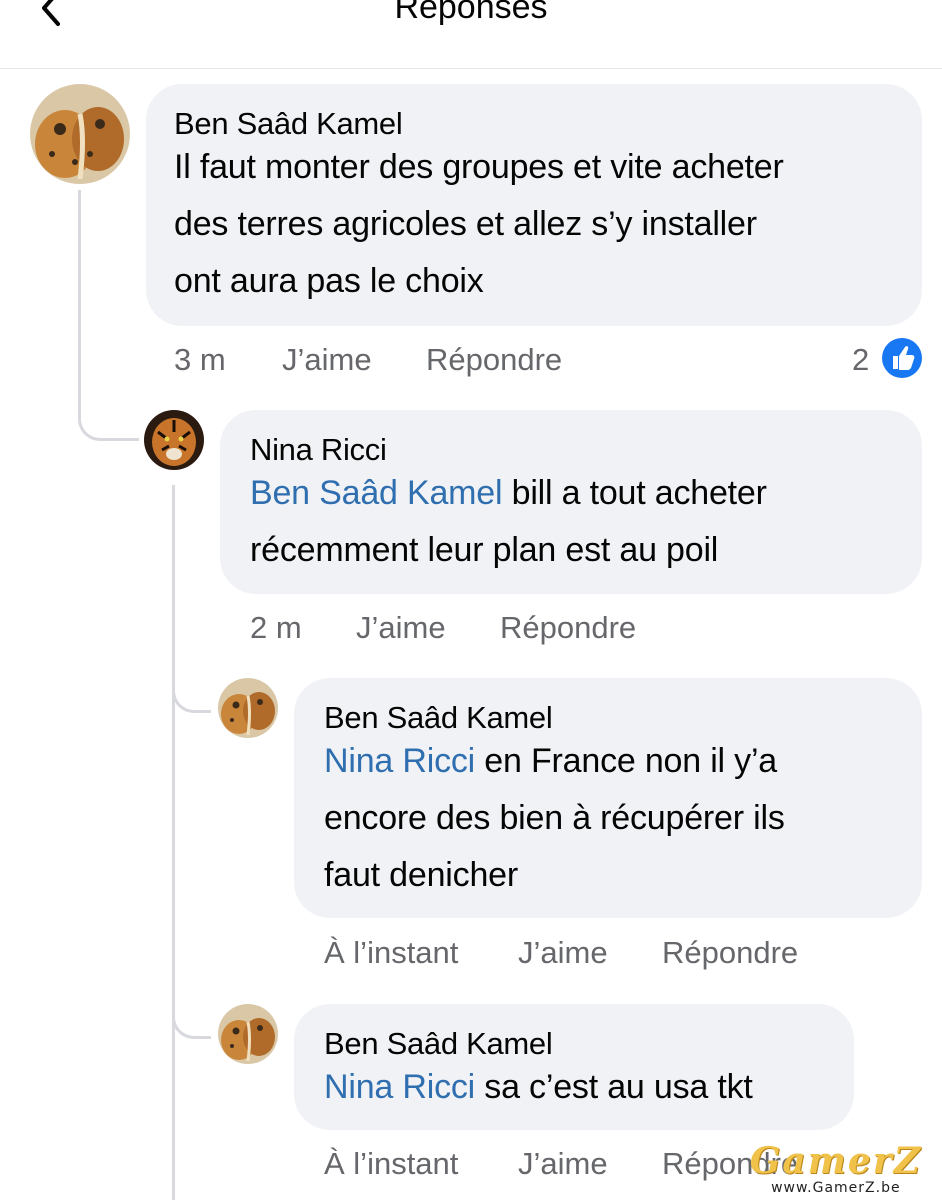 This screenshot has height=1200, width=942. I want to click on comment-line-text: en France non il y’a, so click(626, 761).